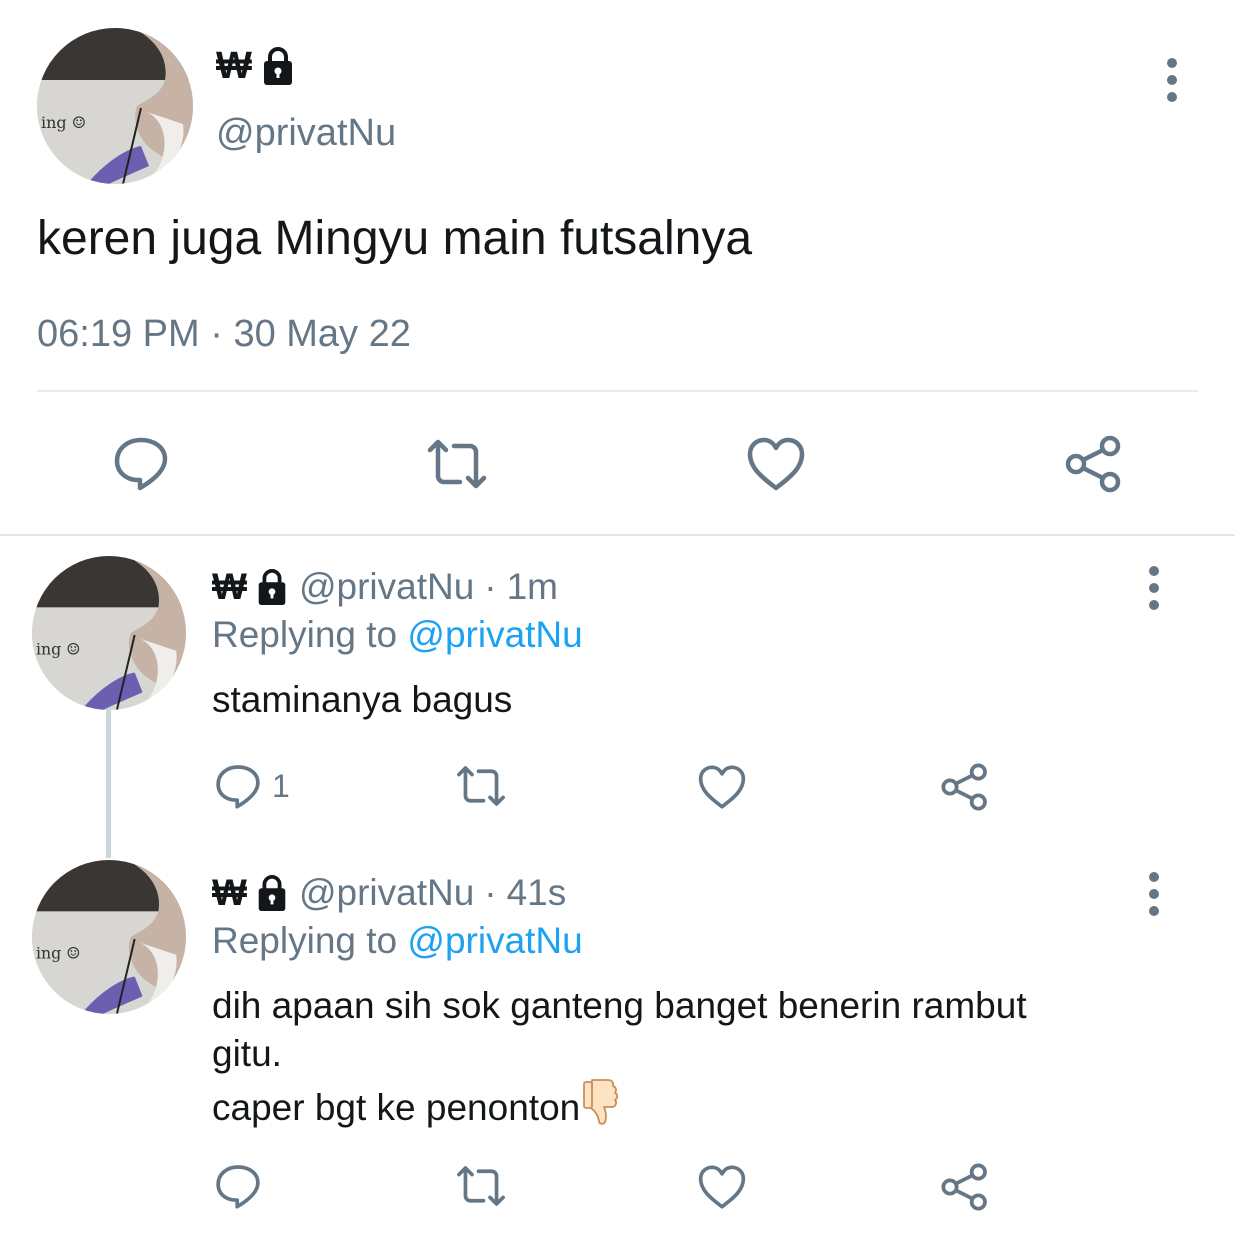  What do you see at coordinates (322, 334) in the screenshot?
I see `tweet-date: 30 May 22` at bounding box center [322, 334].